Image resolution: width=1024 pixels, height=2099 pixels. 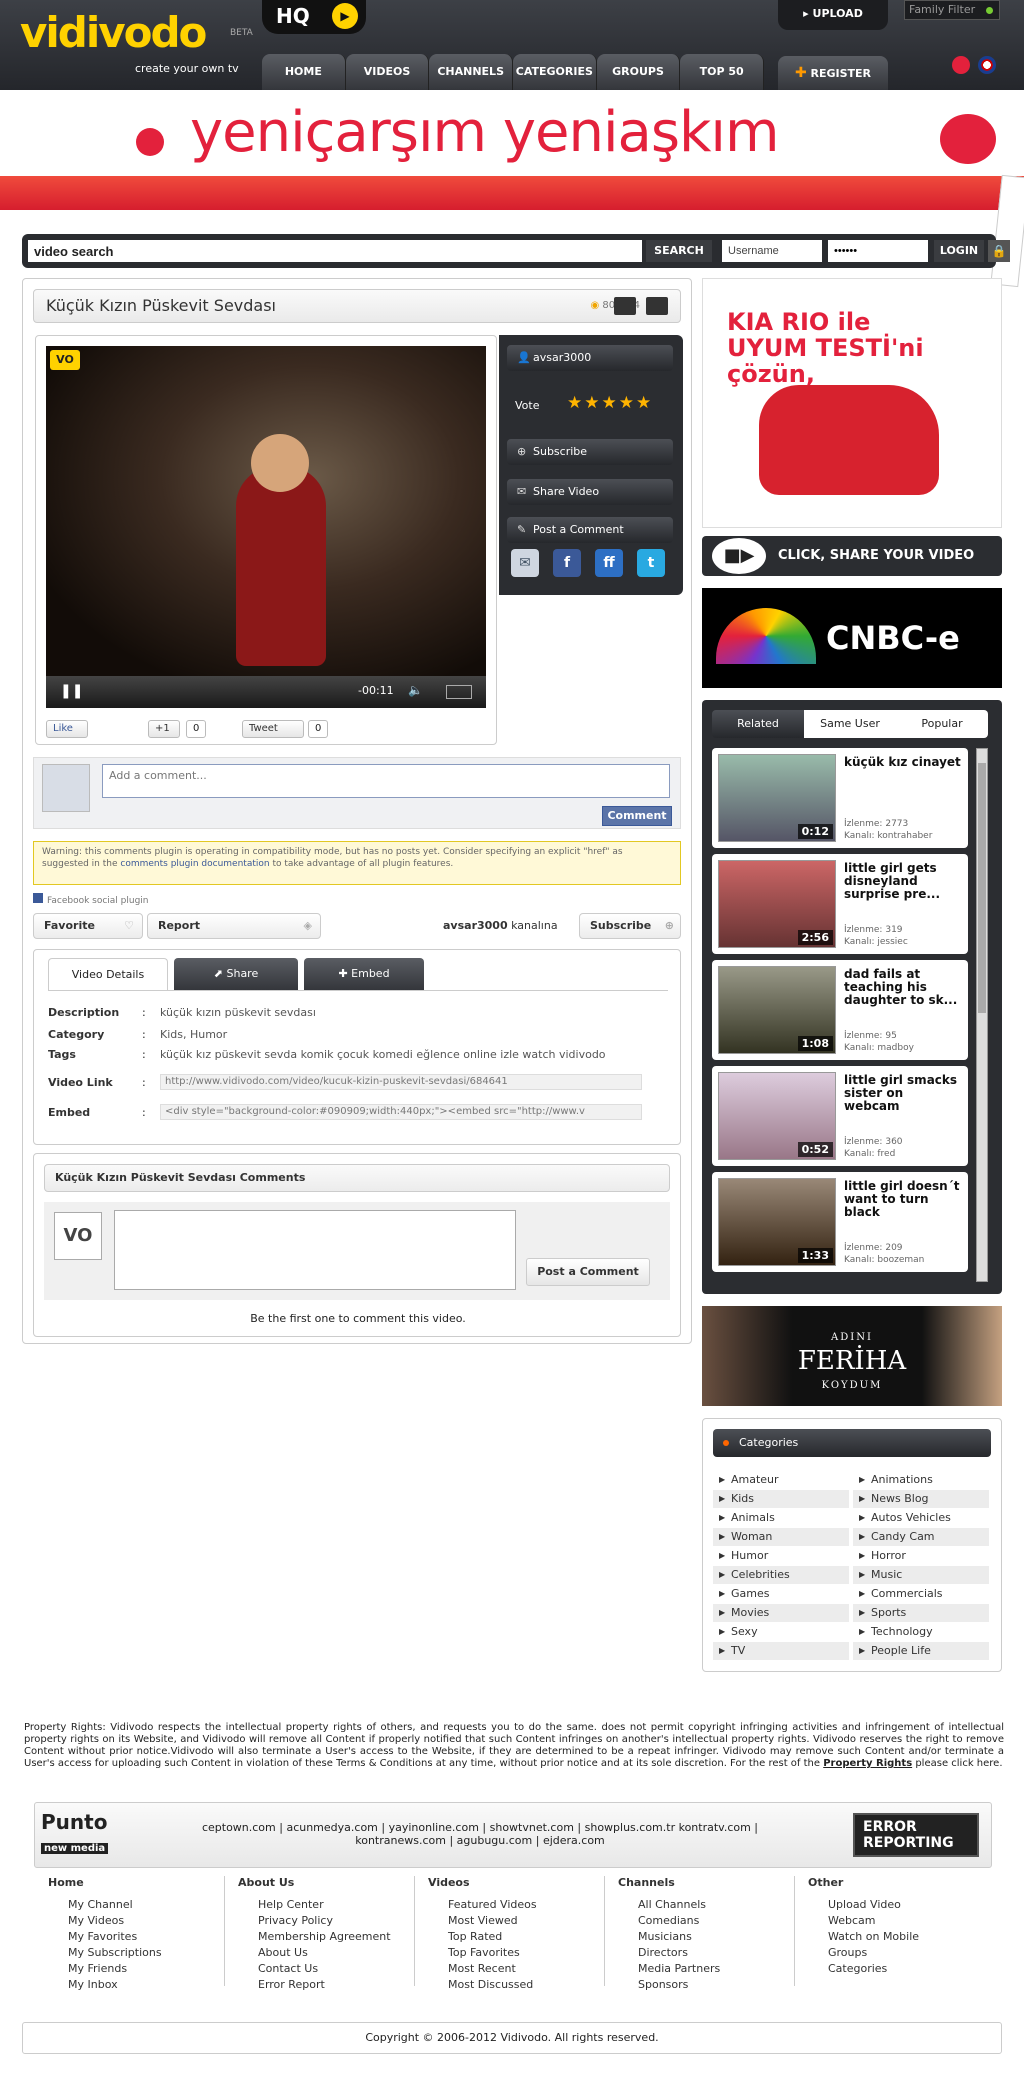 What do you see at coordinates (758, 724) in the screenshot?
I see `tab-related: Related` at bounding box center [758, 724].